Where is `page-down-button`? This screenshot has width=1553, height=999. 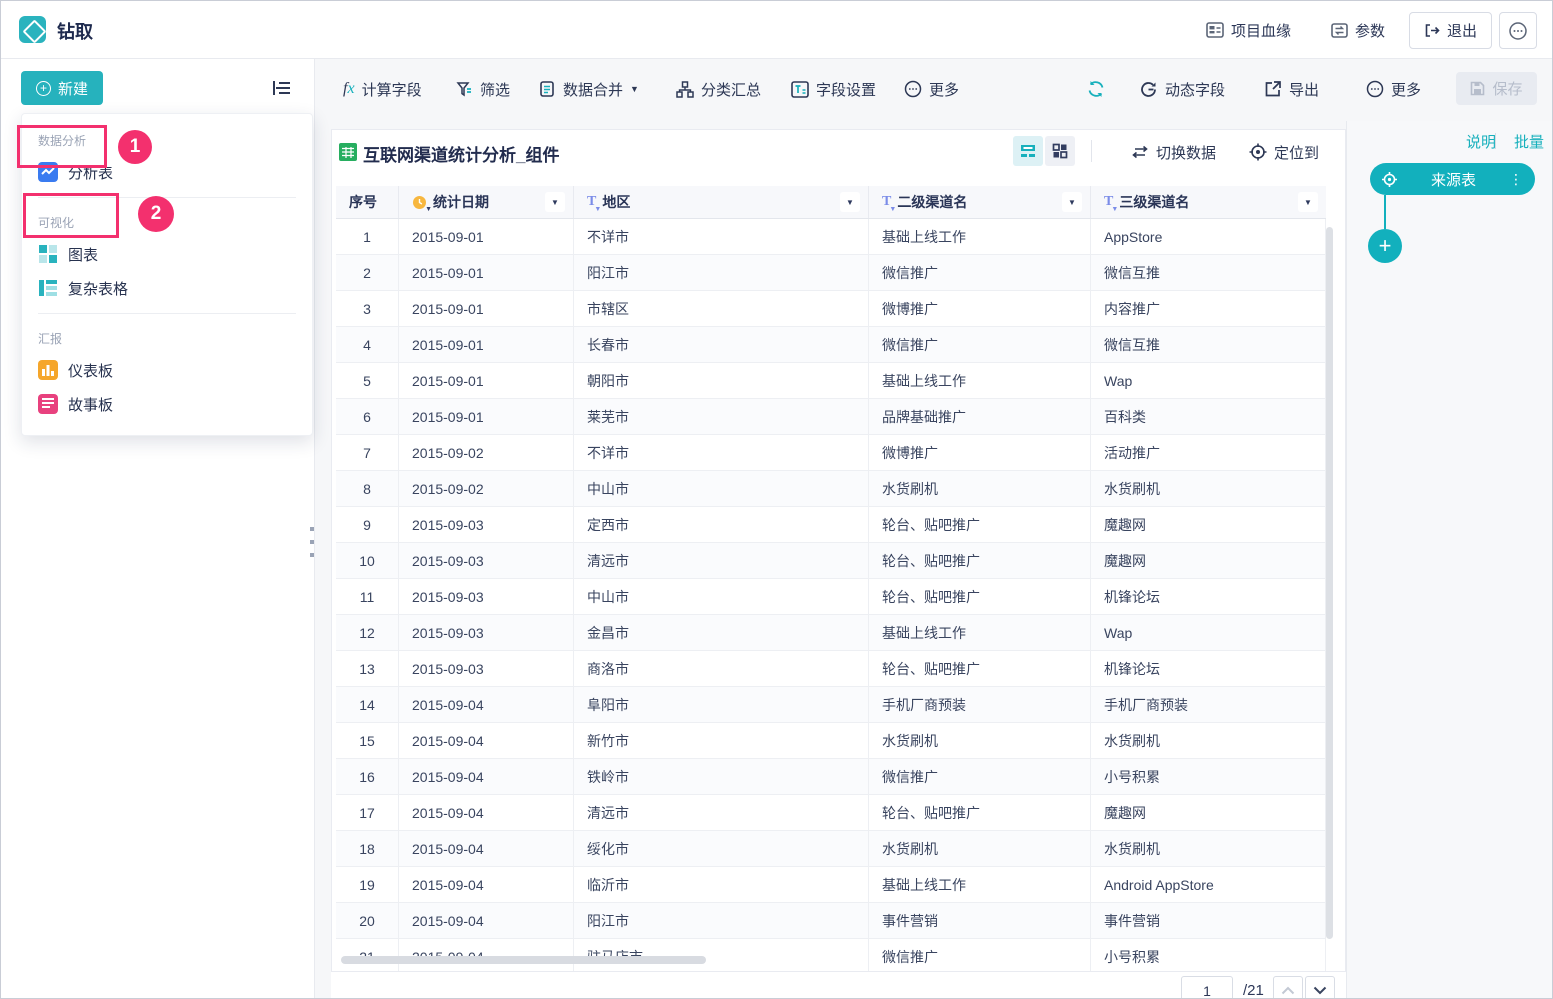 page-down-button is located at coordinates (1320, 987).